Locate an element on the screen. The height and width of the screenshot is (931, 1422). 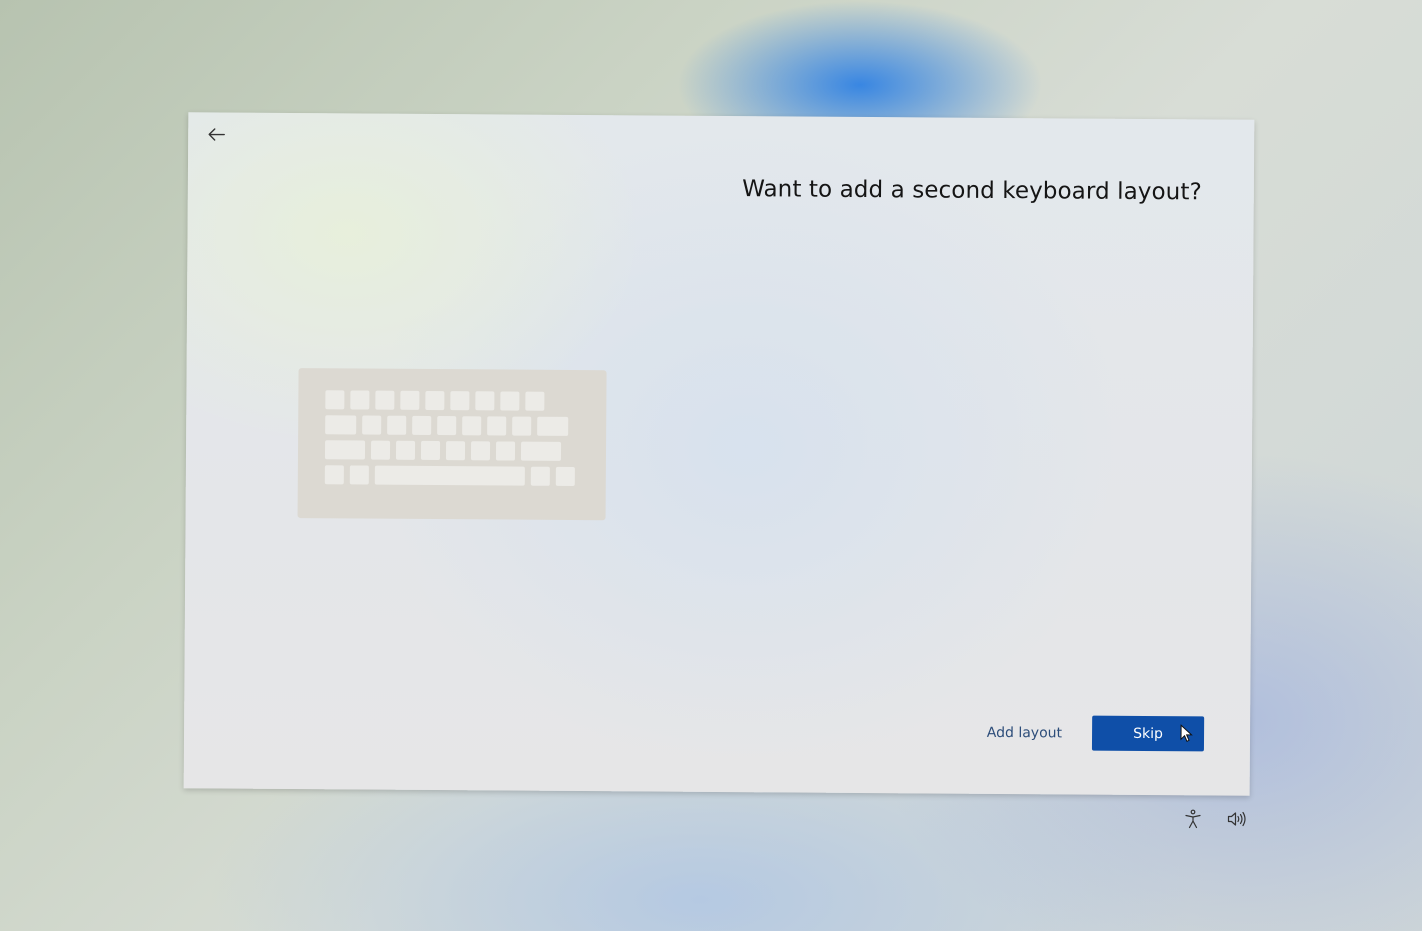
keyboard-icon is located at coordinates (452, 444).